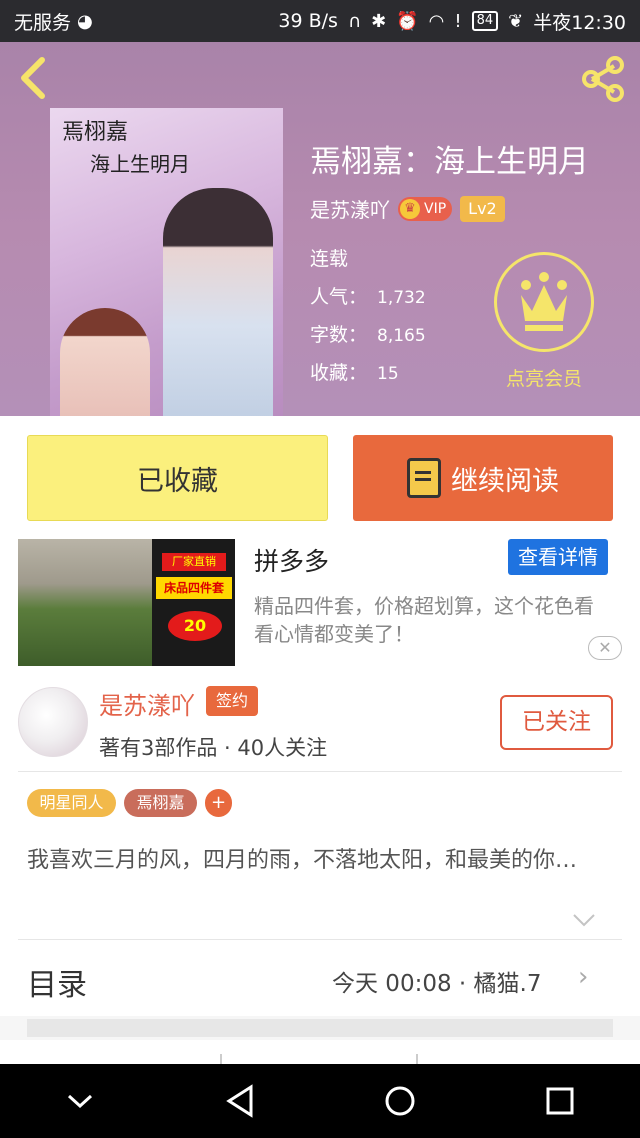  What do you see at coordinates (218, 803) in the screenshot?
I see `add-tag-button: +` at bounding box center [218, 803].